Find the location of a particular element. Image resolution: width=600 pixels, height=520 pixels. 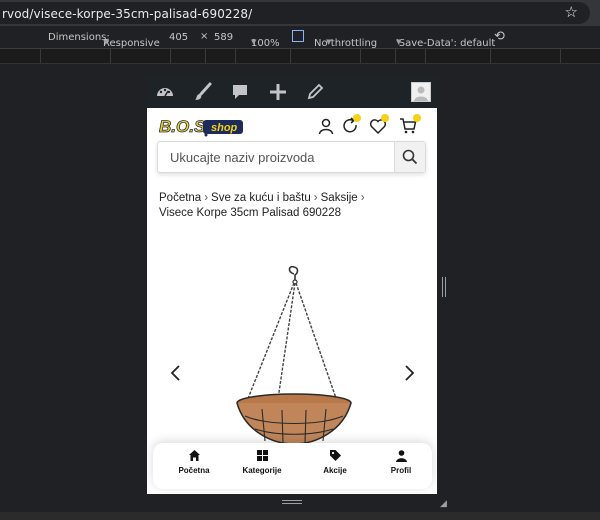

address-bar: rvod/visece-korpe-35cm-palisad-690228/ is located at coordinates (295, 13).